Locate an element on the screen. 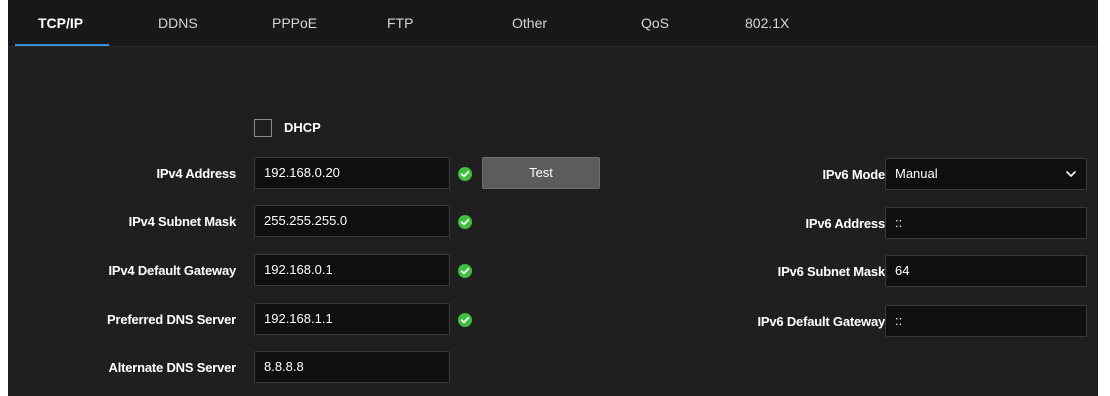 The image size is (1110, 396). chevron-down-icon is located at coordinates (1071, 174).